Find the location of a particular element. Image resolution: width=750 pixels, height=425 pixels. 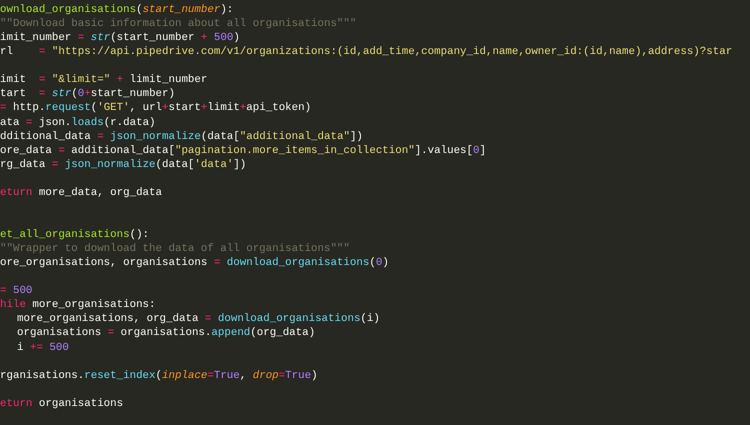

code-line: eturn more_data, org_data is located at coordinates (81, 193).